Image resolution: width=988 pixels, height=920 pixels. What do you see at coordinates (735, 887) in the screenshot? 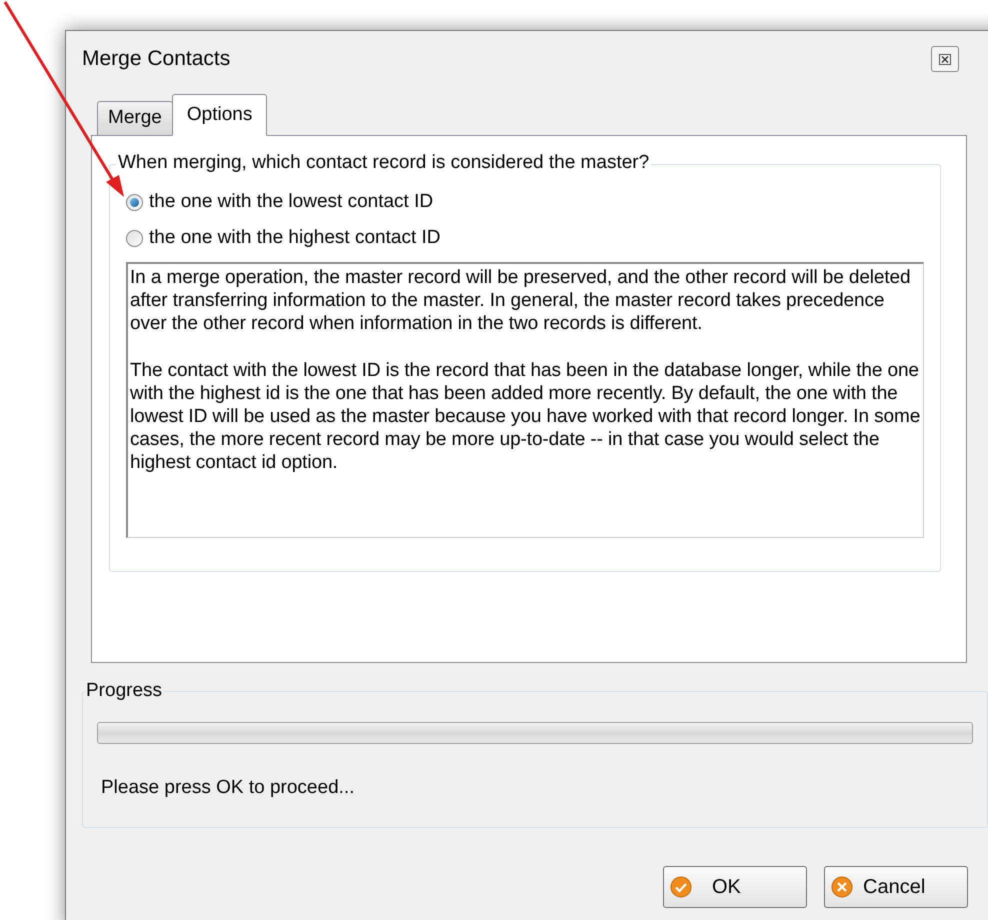
I see `ok-button: OK` at bounding box center [735, 887].